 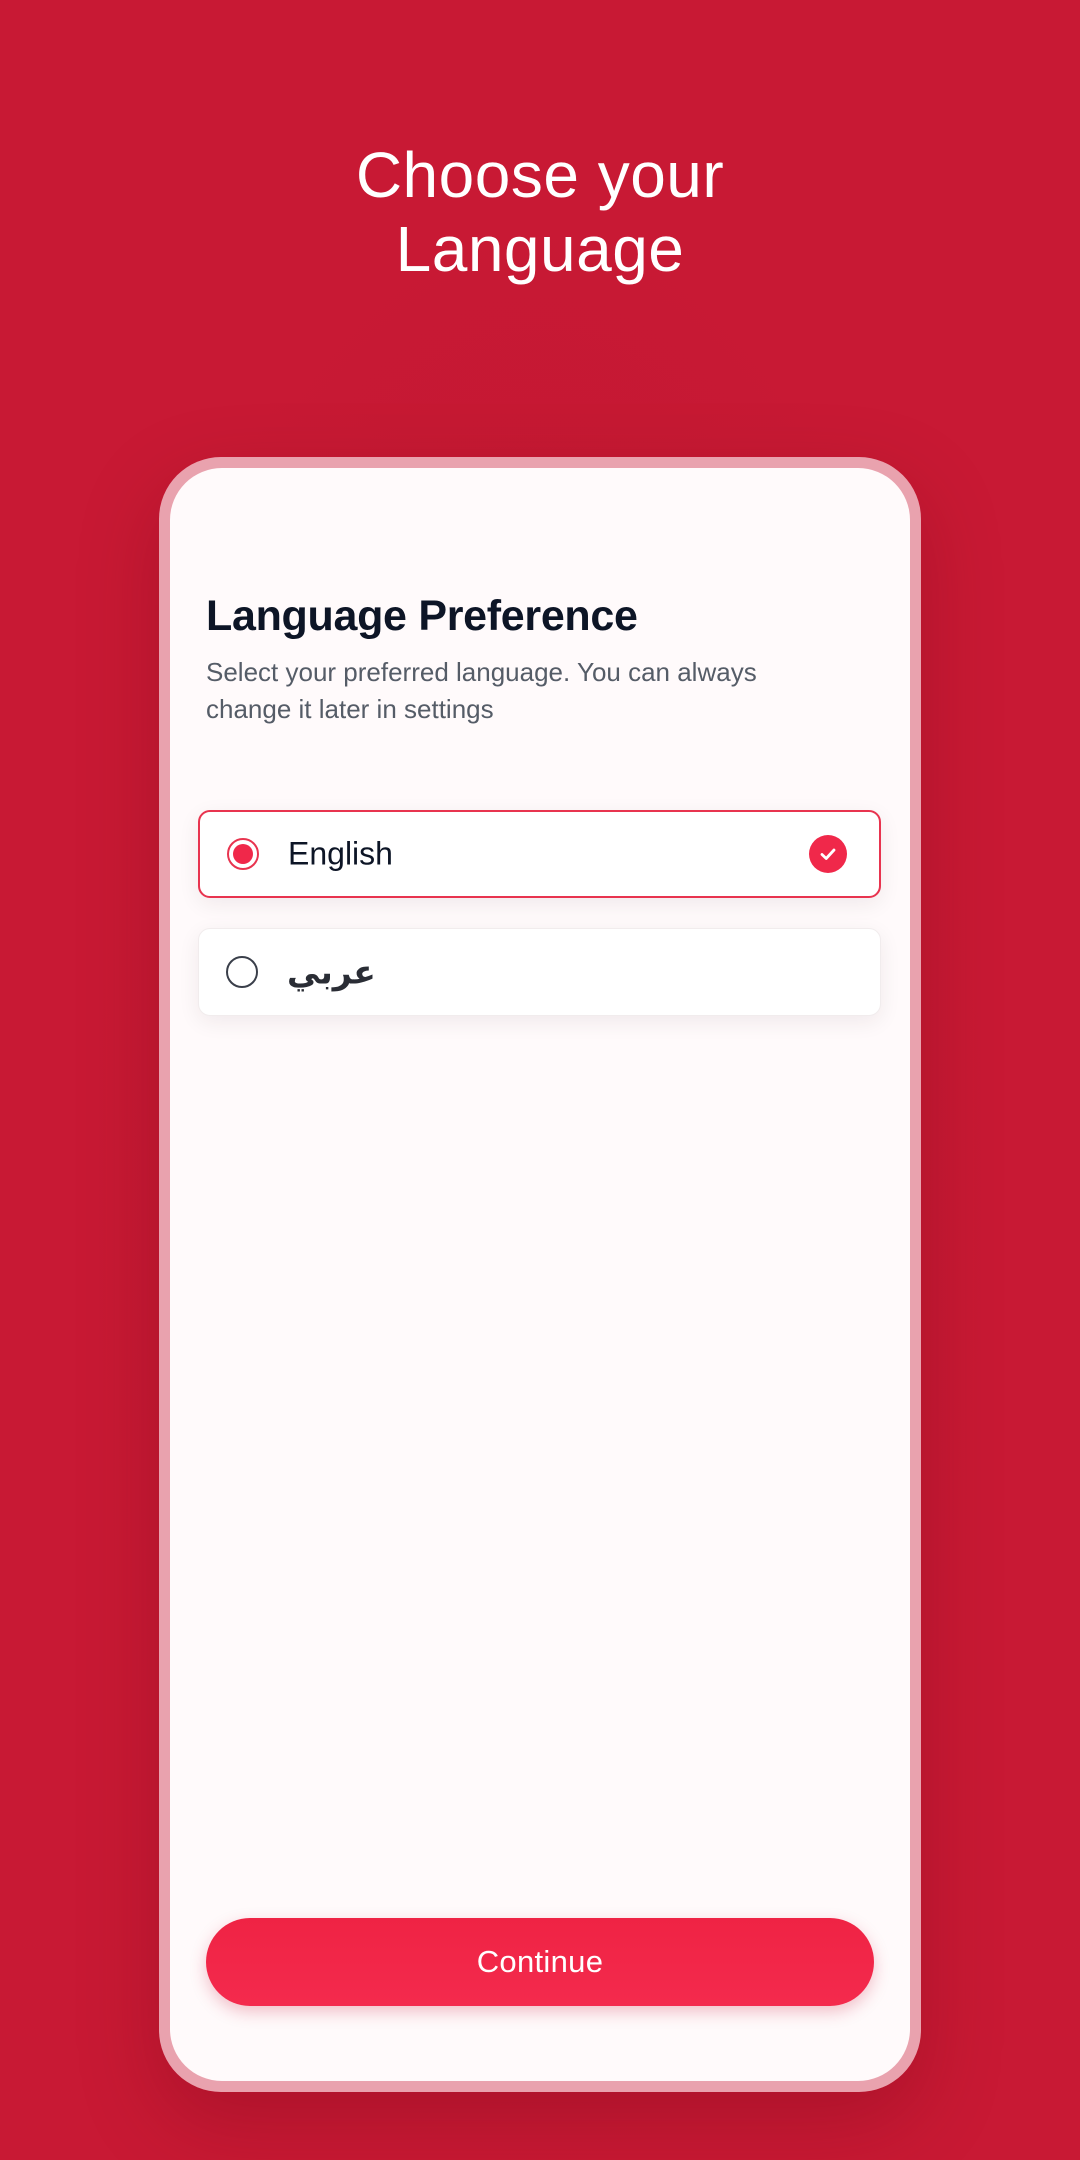 What do you see at coordinates (539, 854) in the screenshot?
I see `language-option-english: English` at bounding box center [539, 854].